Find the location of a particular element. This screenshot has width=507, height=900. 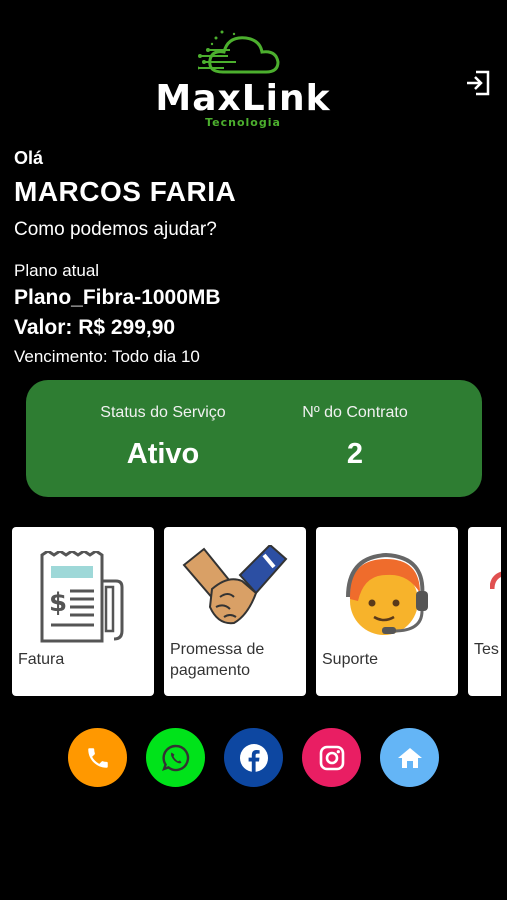

whatsapp-button is located at coordinates (175, 757).